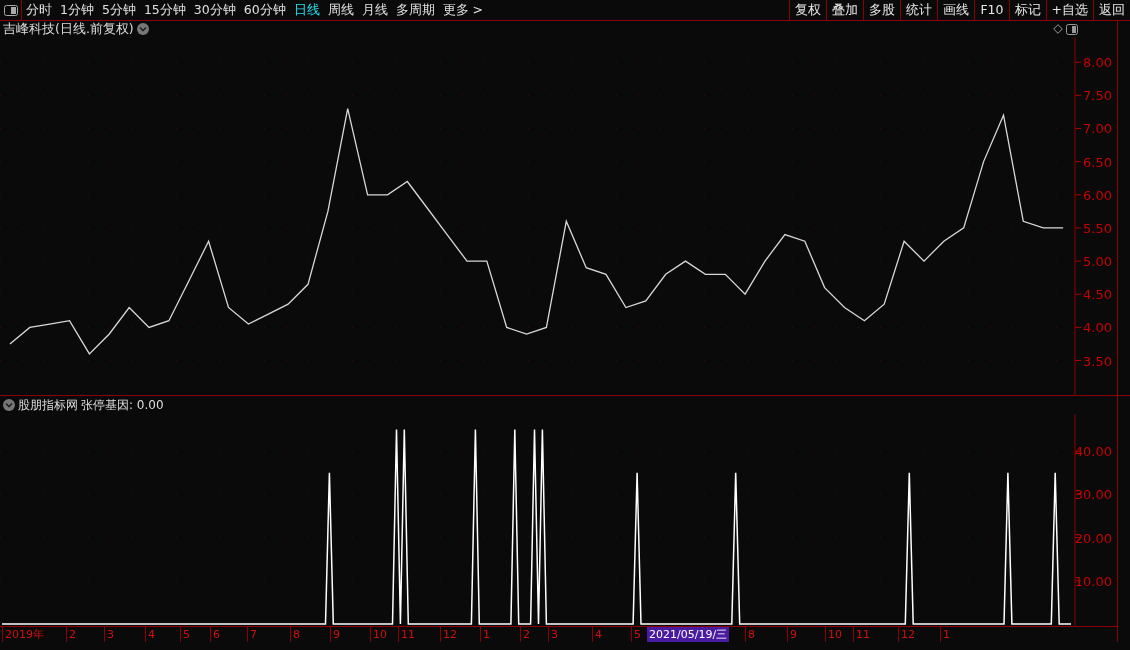 This screenshot has height=650, width=1130. I want to click on toolbar-button: +自选, so click(1069, 10).